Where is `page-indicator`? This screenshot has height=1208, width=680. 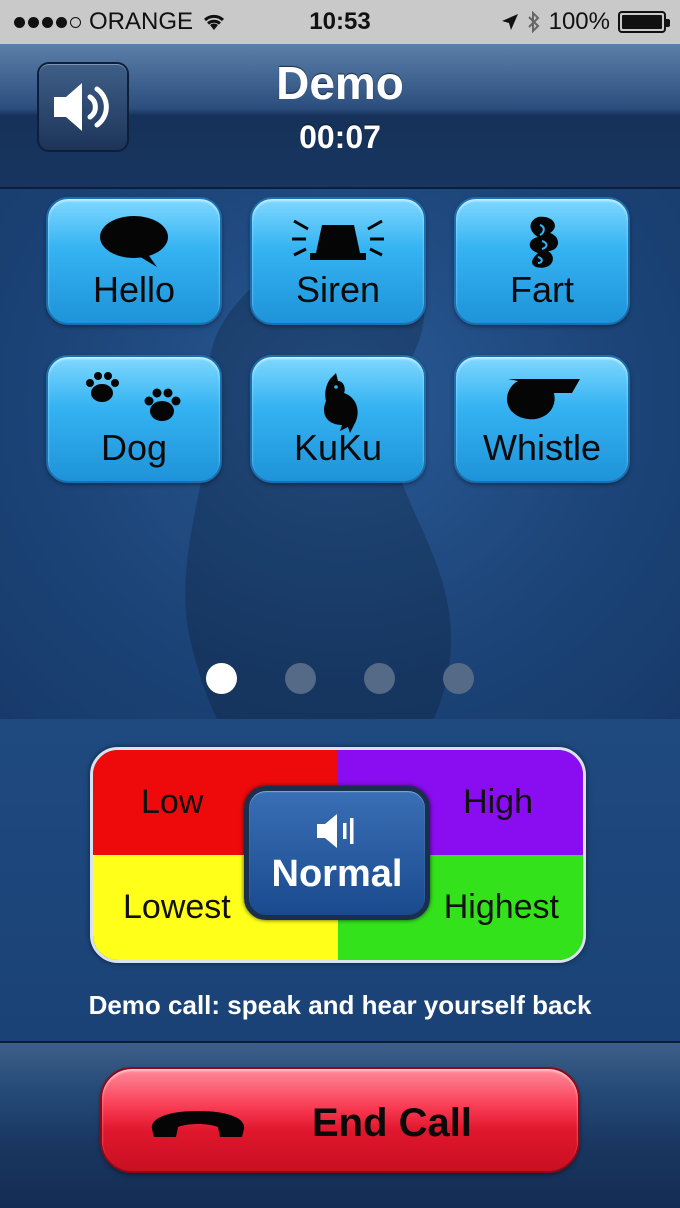
page-indicator is located at coordinates (340, 678).